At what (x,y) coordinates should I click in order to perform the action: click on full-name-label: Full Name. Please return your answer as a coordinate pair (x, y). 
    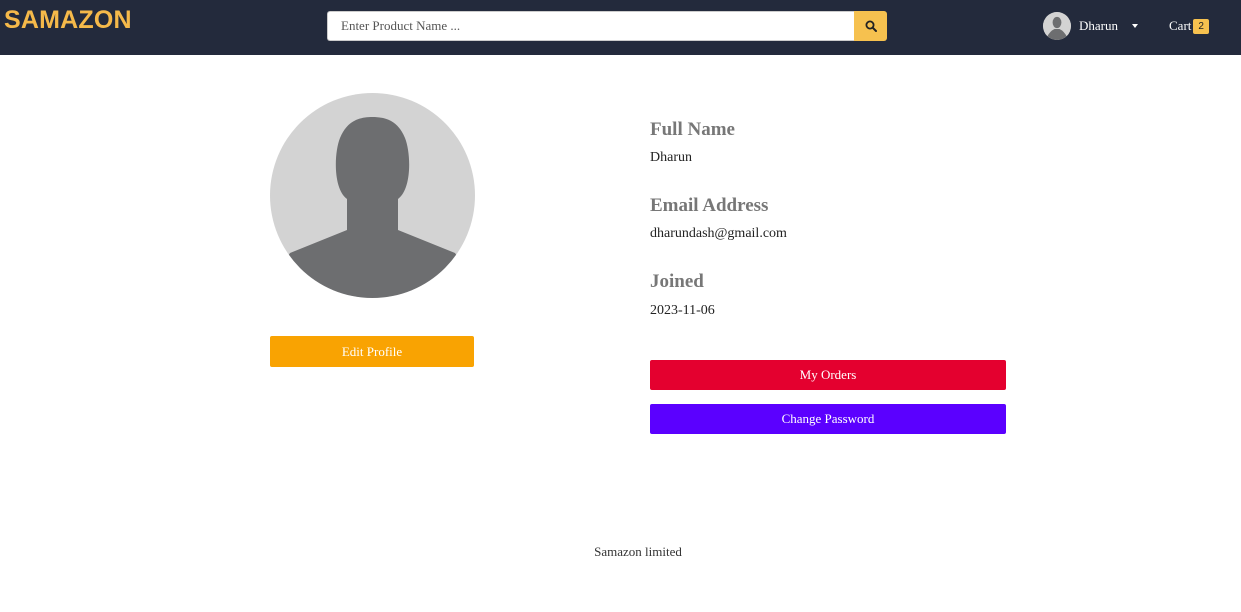
    Looking at the image, I should click on (692, 129).